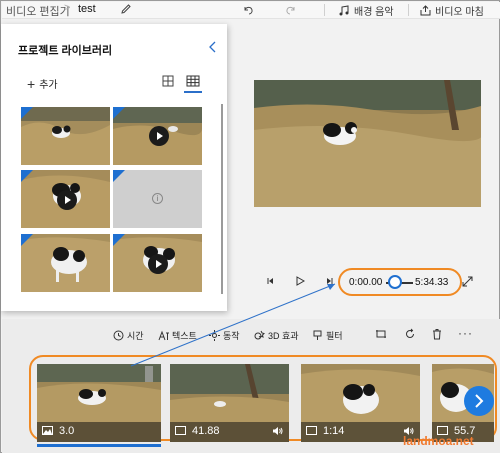  I want to click on more-options-icon: ···, so click(465, 333).